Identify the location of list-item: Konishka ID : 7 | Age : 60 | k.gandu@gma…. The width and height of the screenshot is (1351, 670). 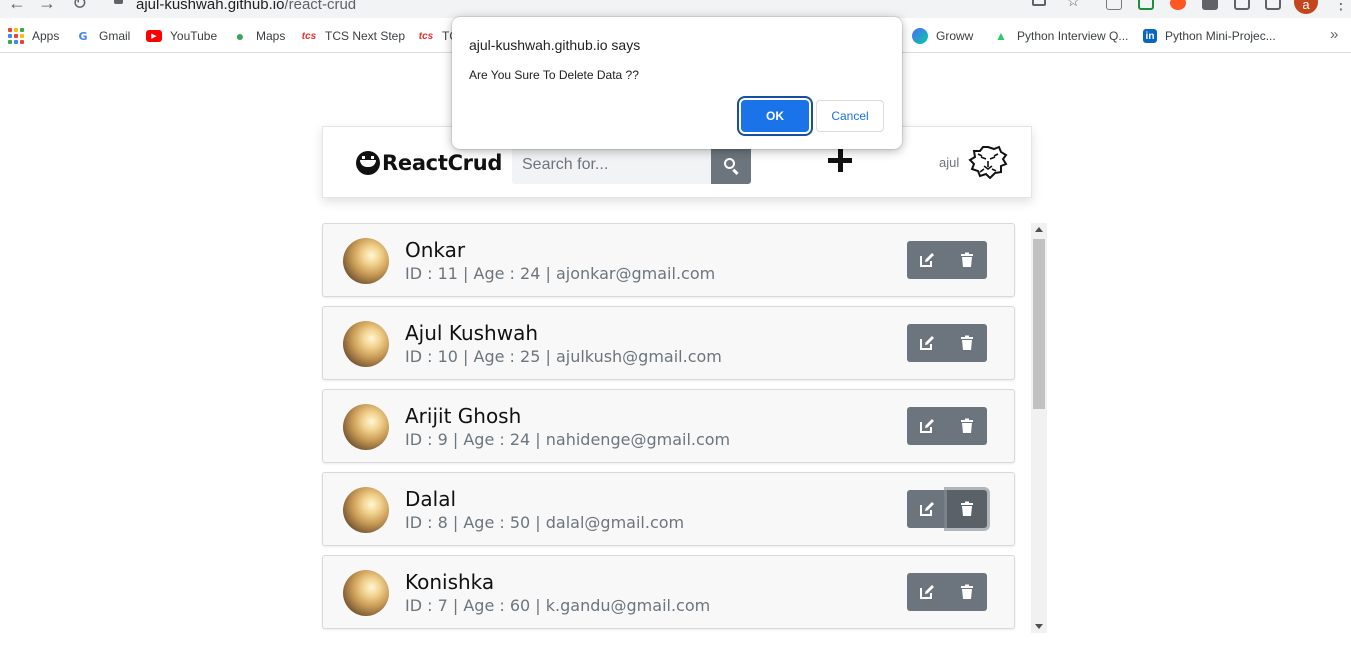
(668, 592).